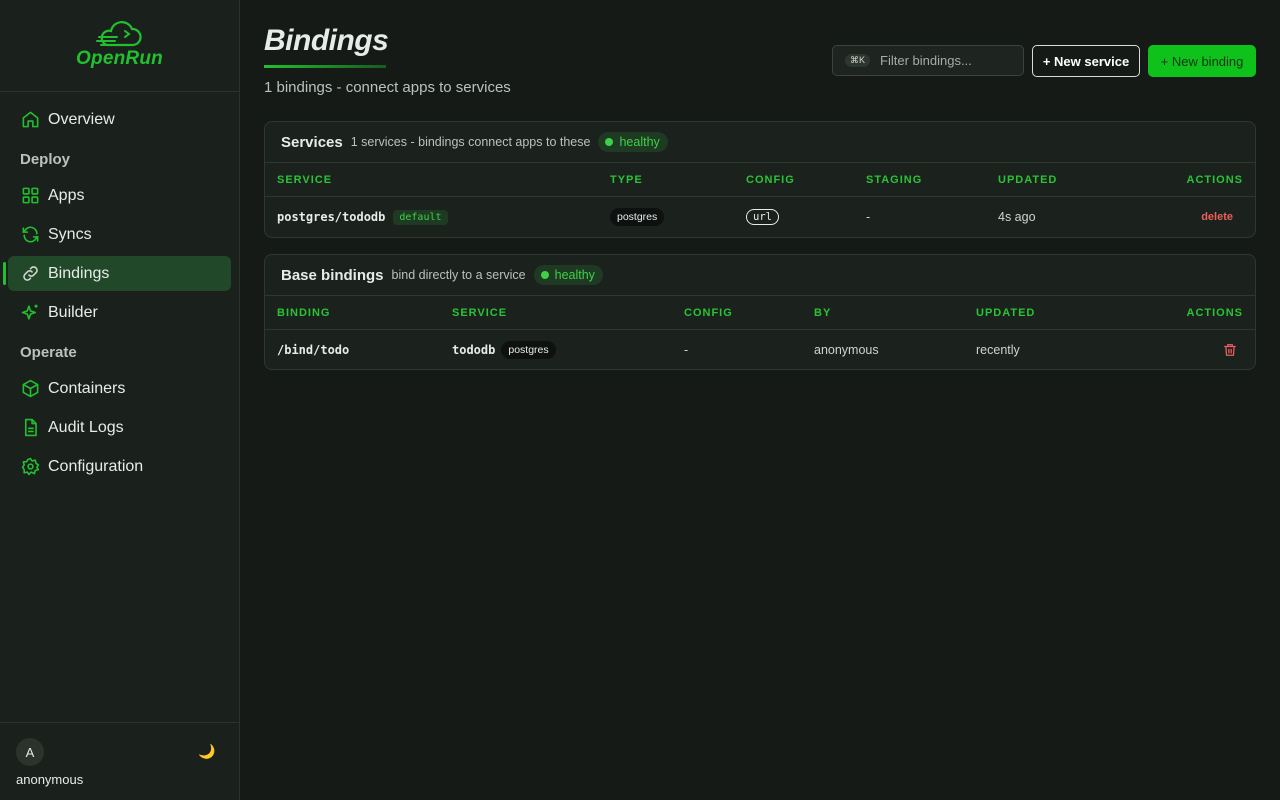  What do you see at coordinates (48, 352) in the screenshot?
I see `sidebar-section-operate: Operate` at bounding box center [48, 352].